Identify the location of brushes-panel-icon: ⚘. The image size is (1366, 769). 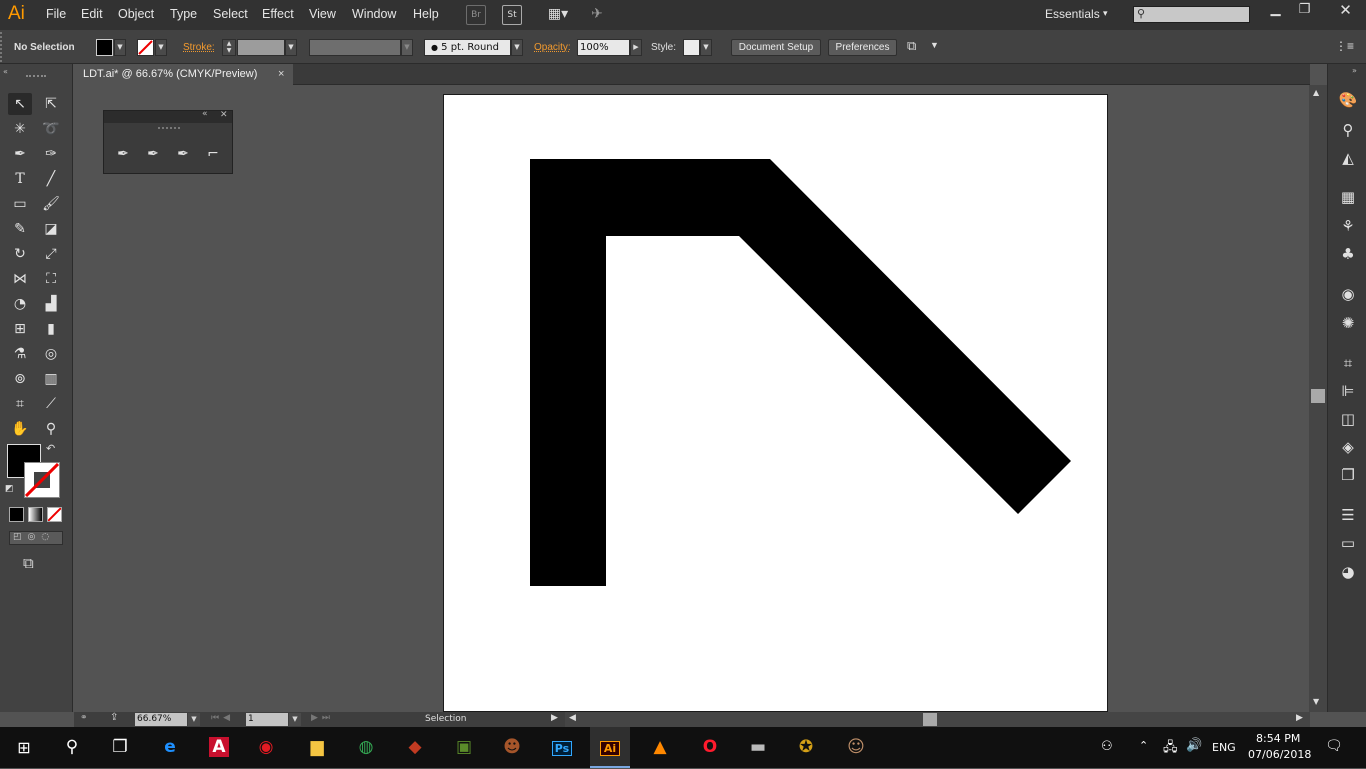
(1348, 226).